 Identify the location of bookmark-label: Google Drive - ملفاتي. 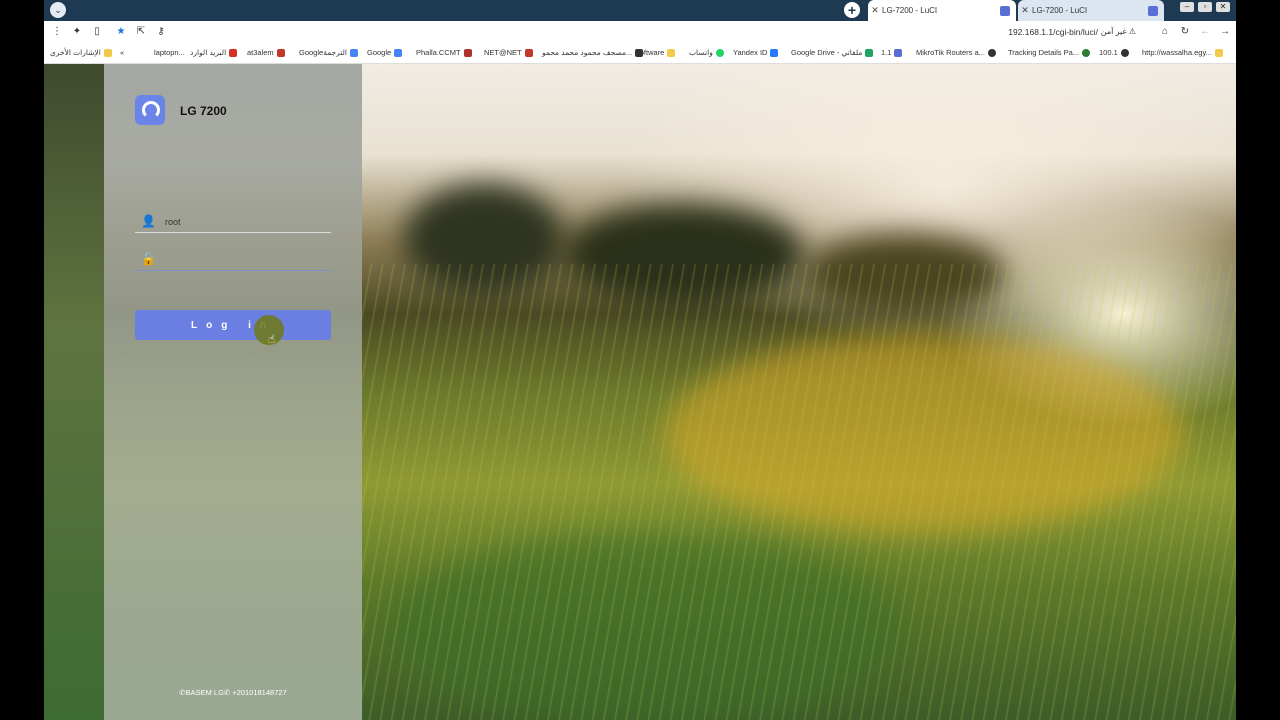
(827, 52).